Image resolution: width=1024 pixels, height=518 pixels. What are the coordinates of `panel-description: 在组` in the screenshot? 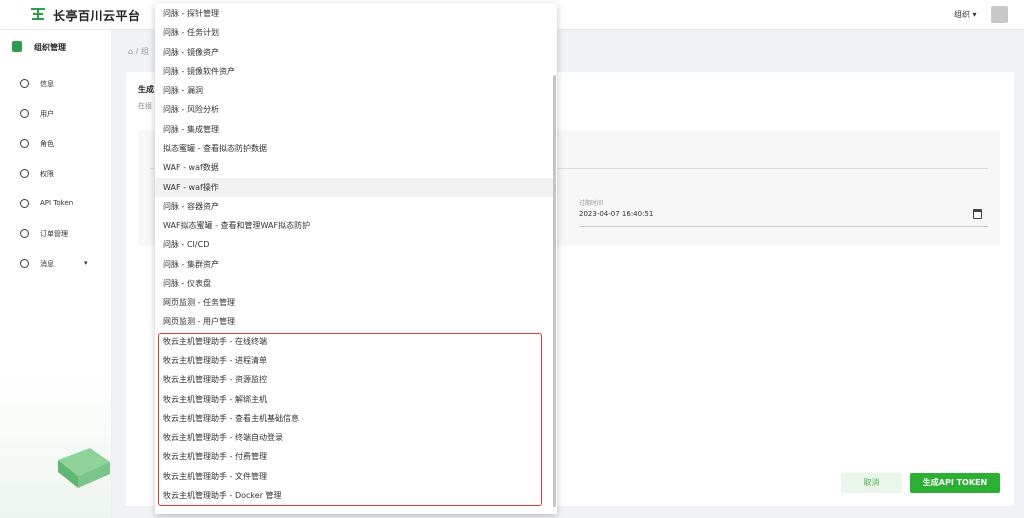 It's located at (145, 106).